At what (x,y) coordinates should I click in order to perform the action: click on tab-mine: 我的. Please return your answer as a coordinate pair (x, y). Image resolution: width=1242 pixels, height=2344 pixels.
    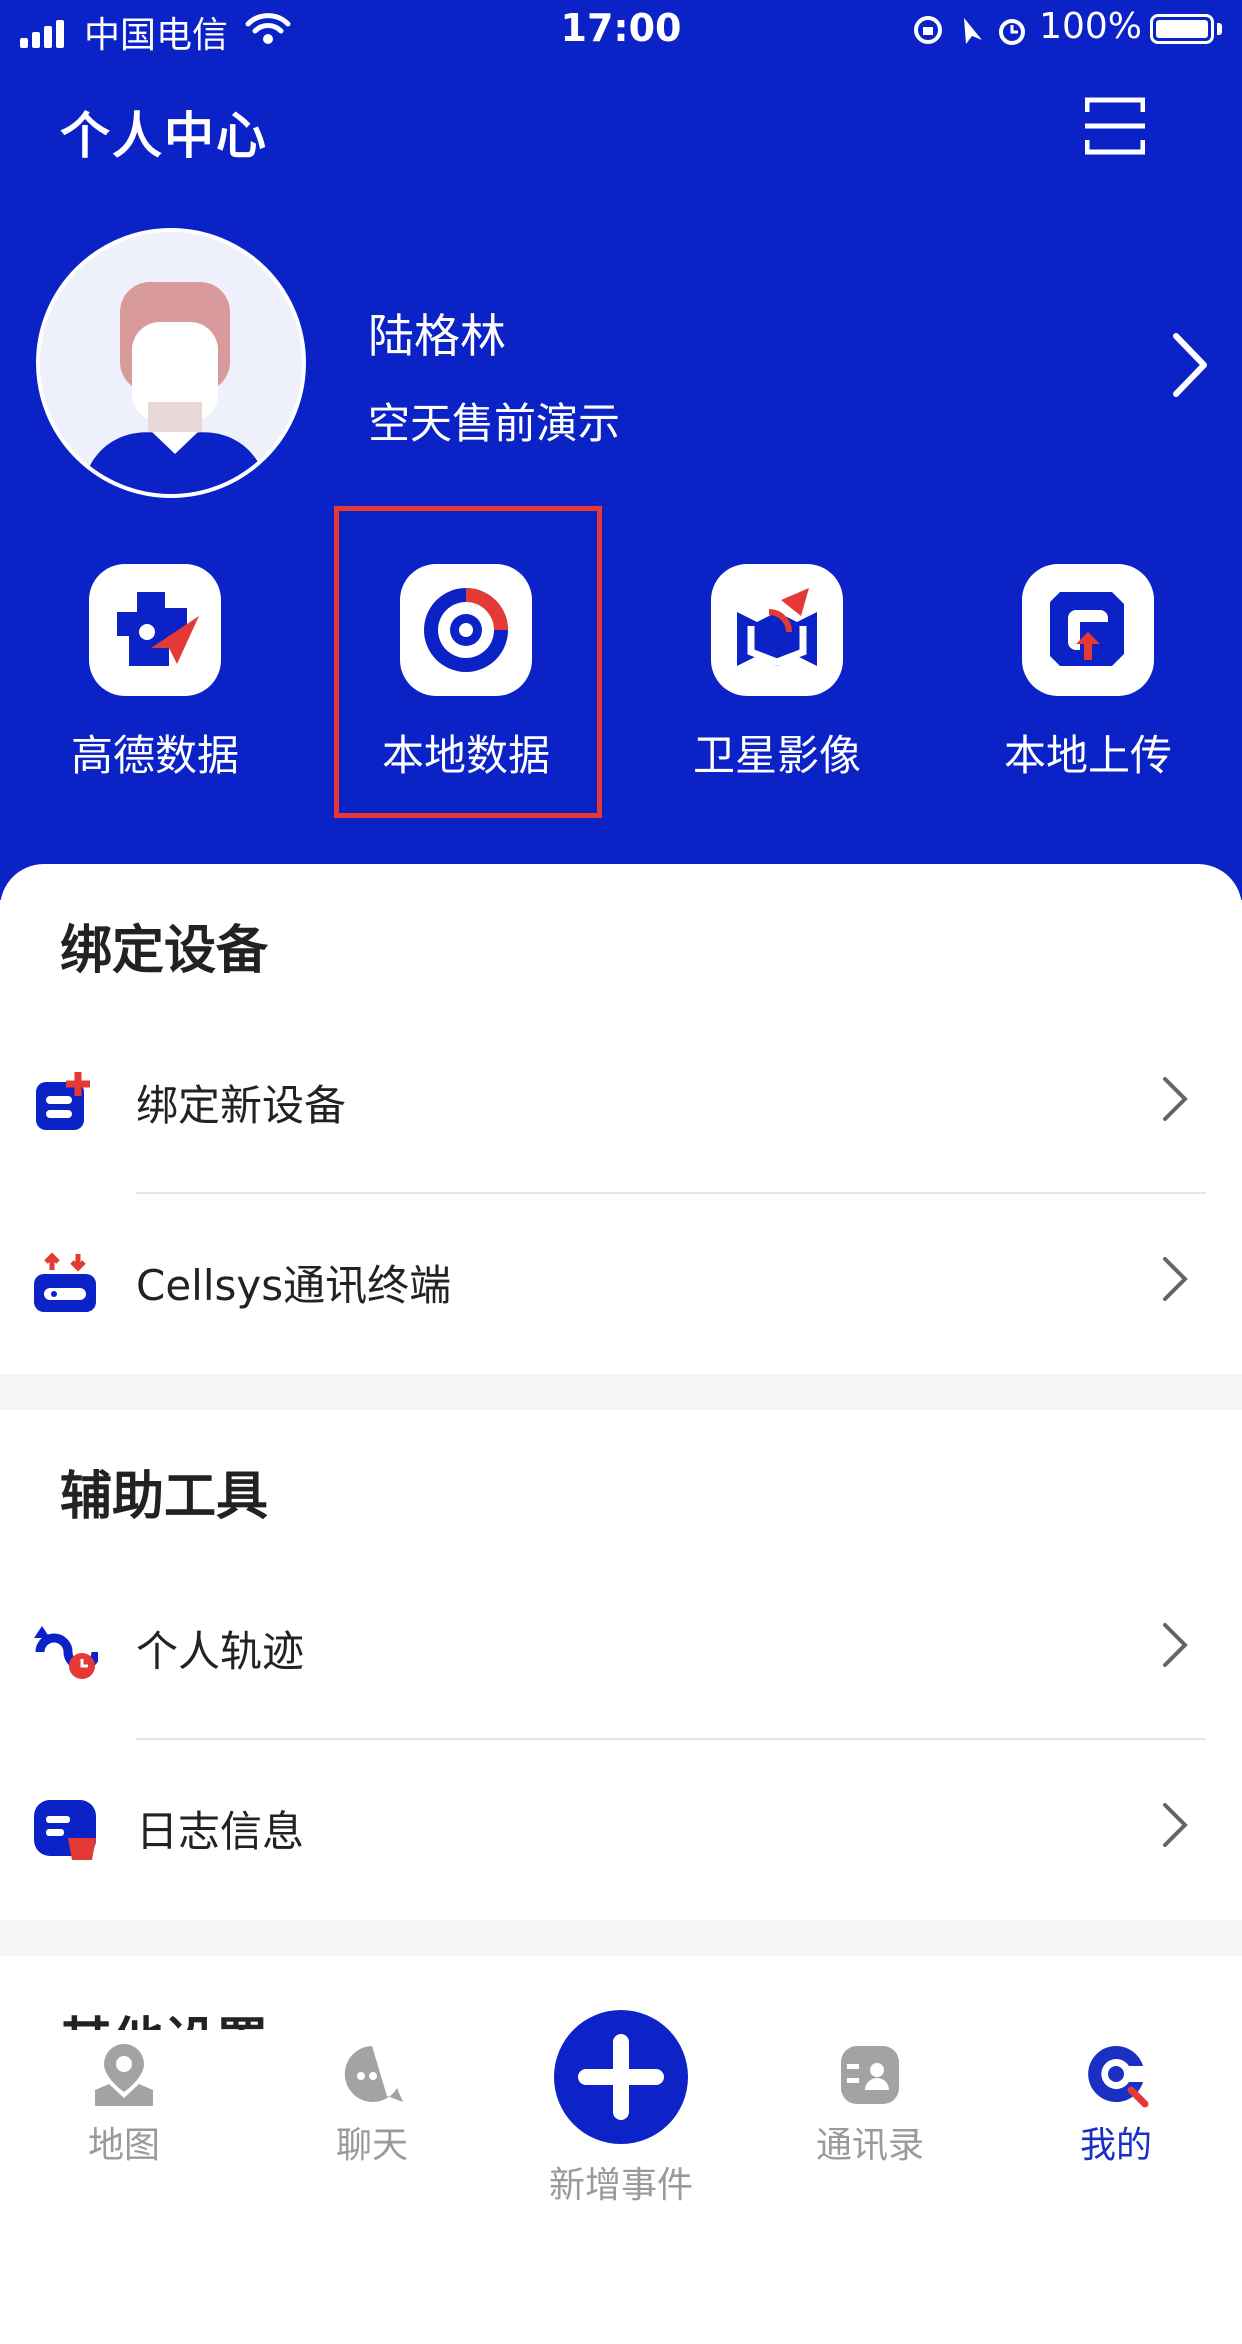
    Looking at the image, I should click on (1116, 2104).